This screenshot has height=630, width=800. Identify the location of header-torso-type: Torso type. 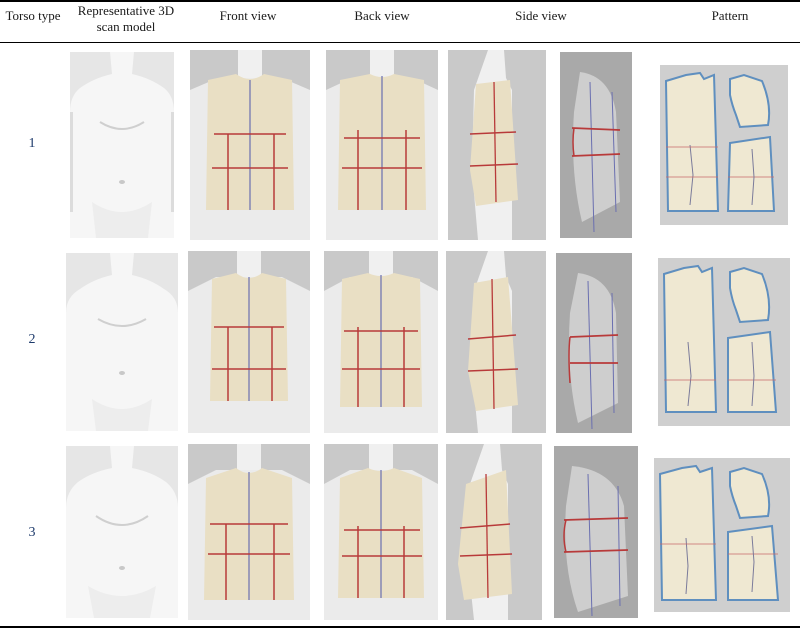
(33, 15).